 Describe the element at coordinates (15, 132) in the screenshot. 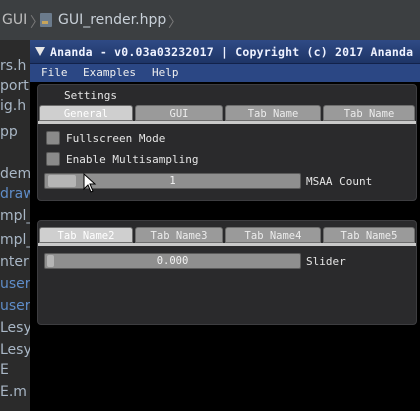

I see `project-file: pp` at that location.